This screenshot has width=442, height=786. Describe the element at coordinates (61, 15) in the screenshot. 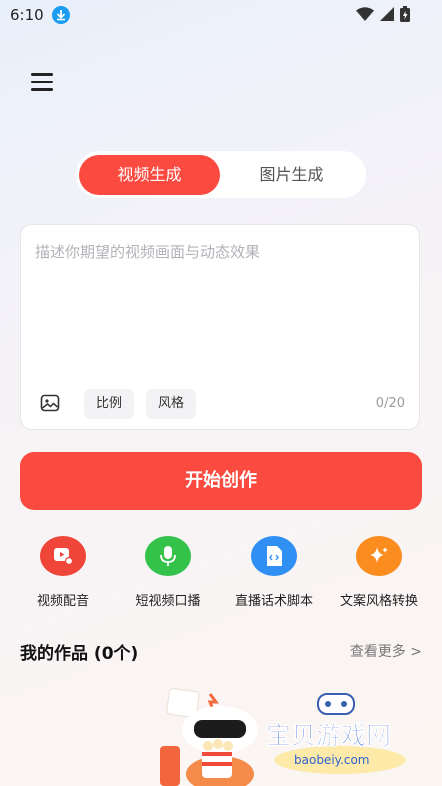

I see `download-icon` at that location.